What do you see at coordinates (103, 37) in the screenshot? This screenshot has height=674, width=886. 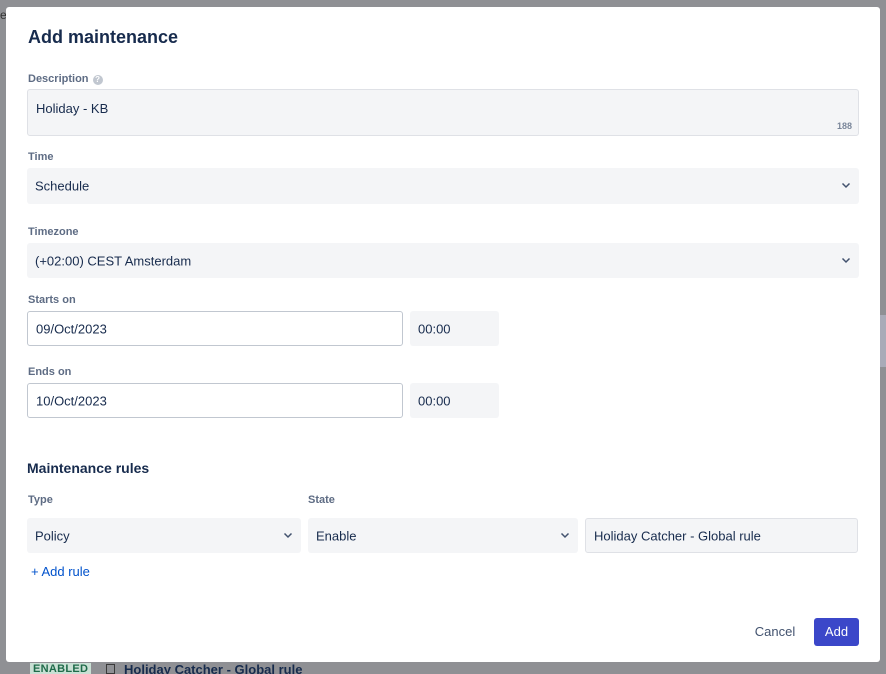 I see `dialog-title: Add maintenance` at bounding box center [103, 37].